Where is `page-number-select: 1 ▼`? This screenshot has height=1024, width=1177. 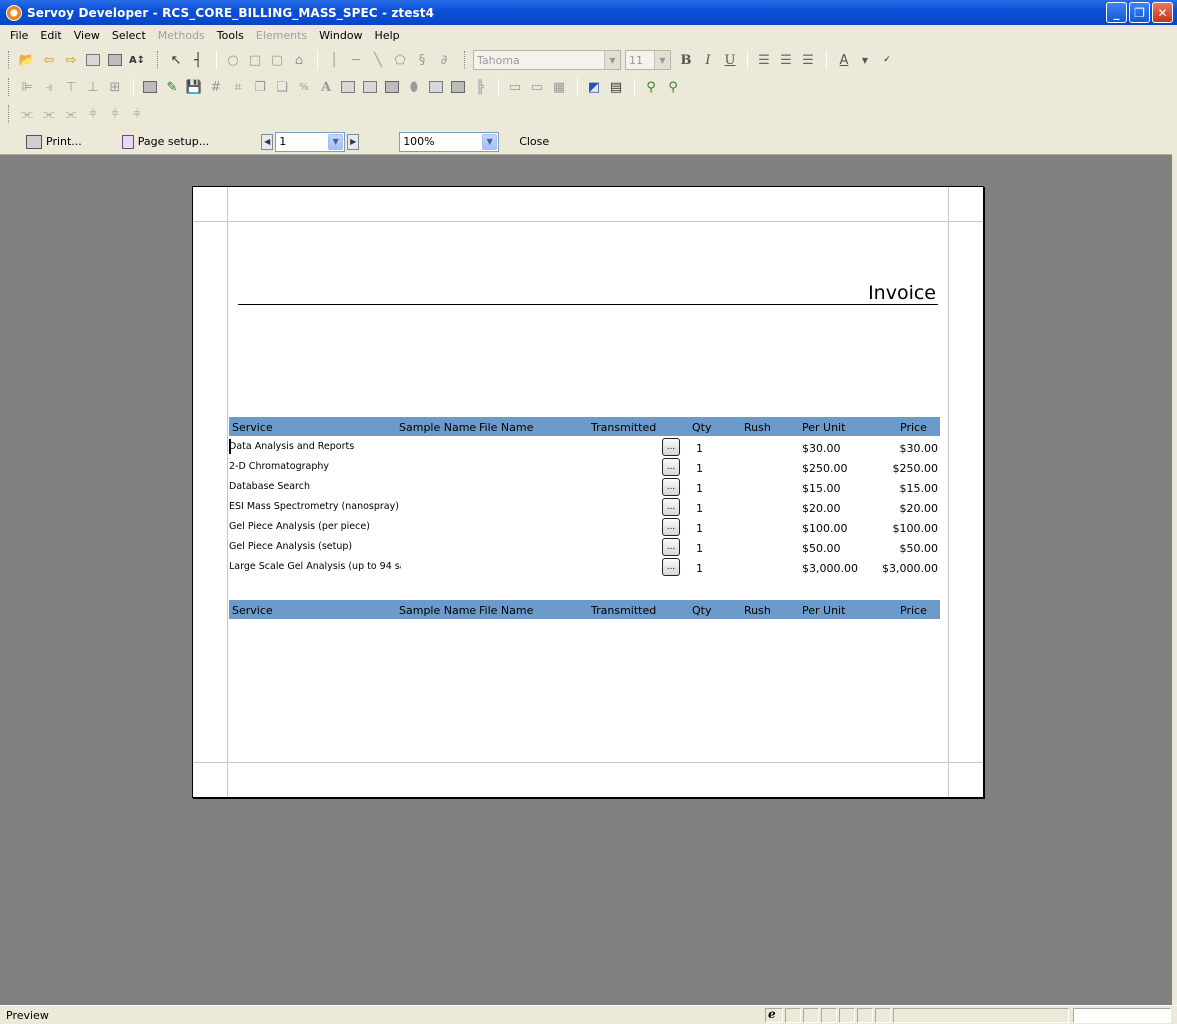
page-number-select: 1 ▼ is located at coordinates (310, 141).